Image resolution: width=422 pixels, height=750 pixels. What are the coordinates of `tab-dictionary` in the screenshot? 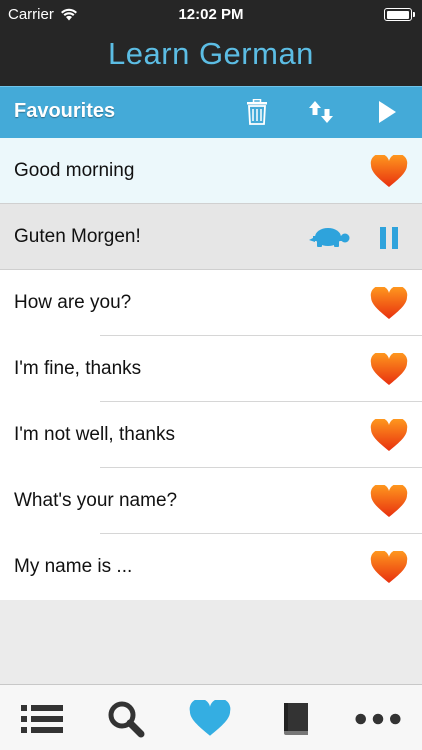 It's located at (296, 719).